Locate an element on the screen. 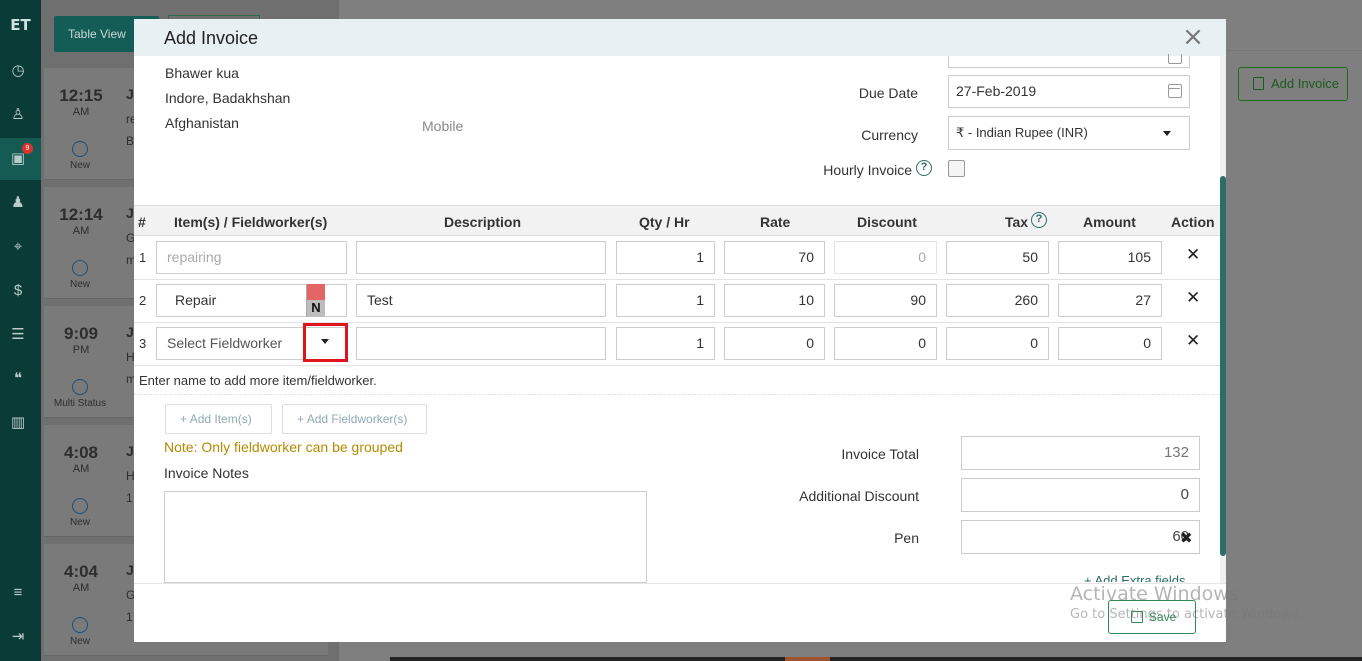 The height and width of the screenshot is (661, 1362). close-icon: × is located at coordinates (1193, 37).